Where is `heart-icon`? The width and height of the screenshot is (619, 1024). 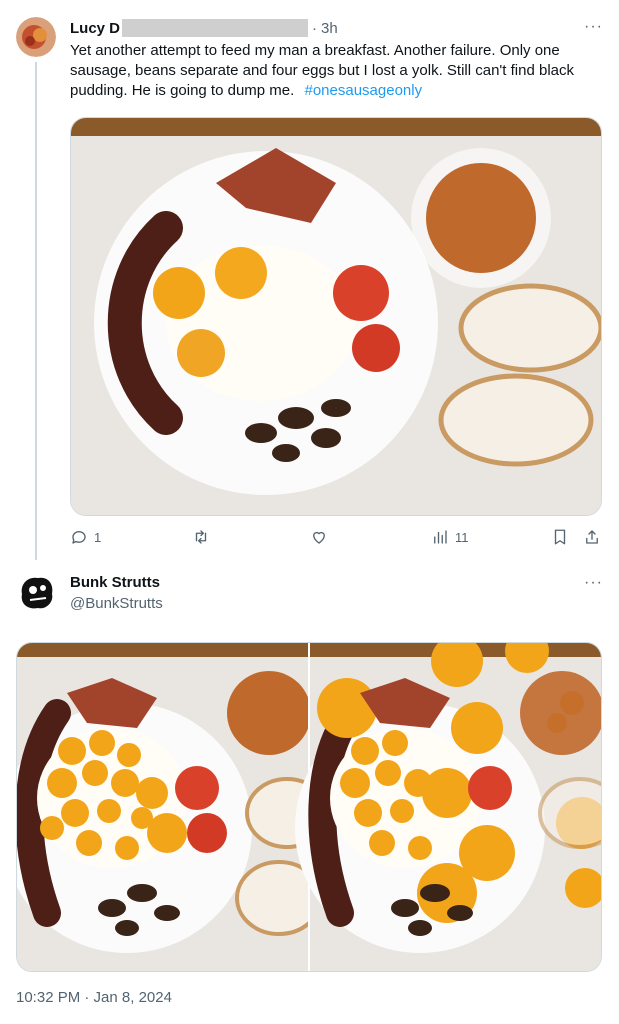 heart-icon is located at coordinates (319, 537).